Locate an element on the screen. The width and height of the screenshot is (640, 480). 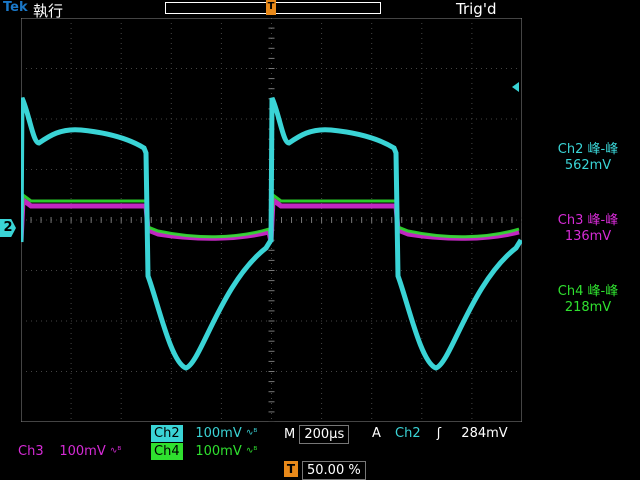
trigger-position-marker: T is located at coordinates (271, 7).